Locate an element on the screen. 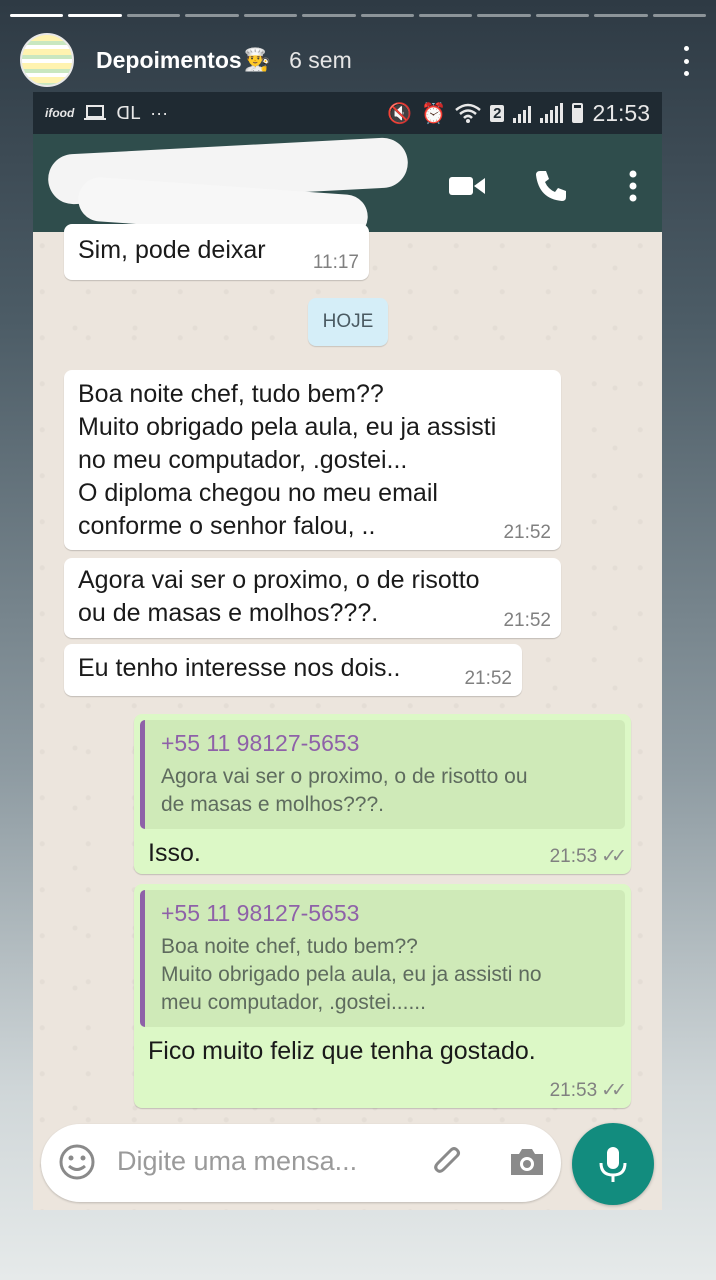 This screenshot has height=1280, width=716. chat-header: ← is located at coordinates (347, 187).